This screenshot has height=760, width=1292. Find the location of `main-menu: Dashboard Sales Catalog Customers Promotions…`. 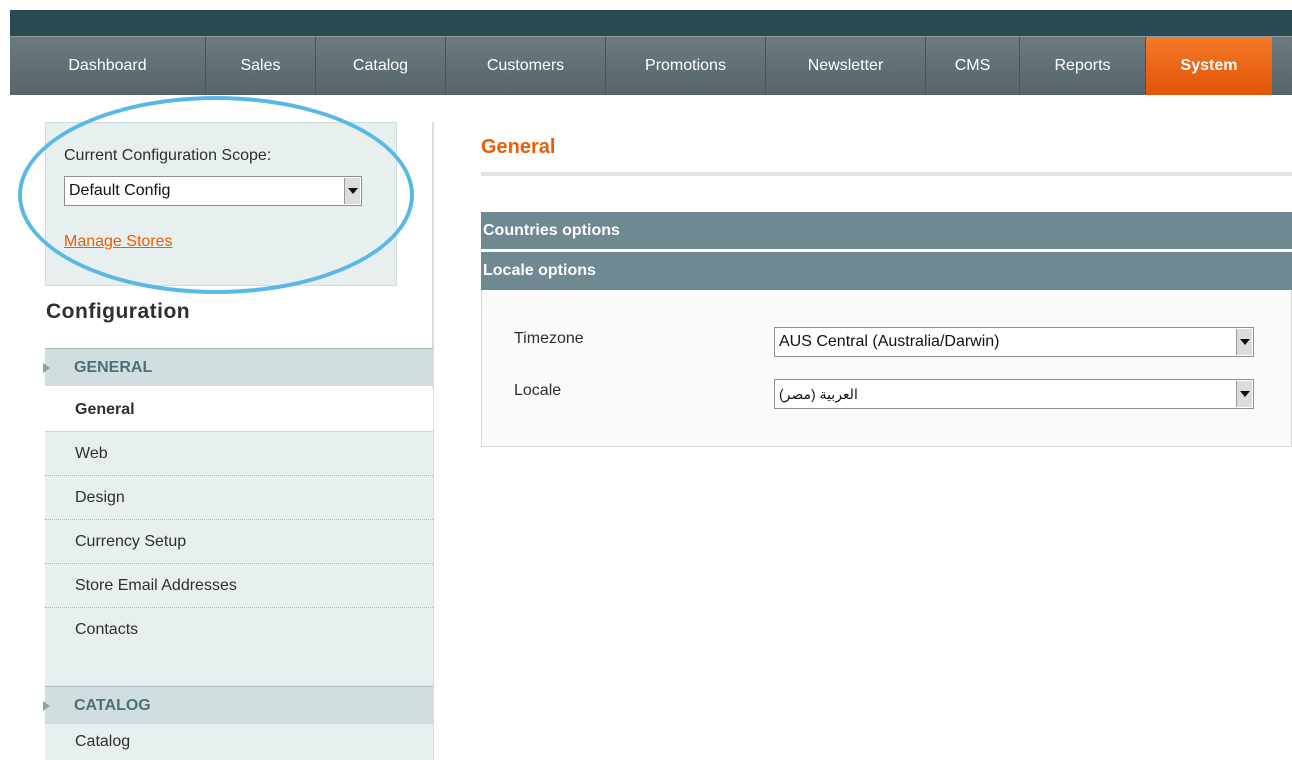

main-menu: Dashboard Sales Catalog Customers Promotions… is located at coordinates (651, 65).